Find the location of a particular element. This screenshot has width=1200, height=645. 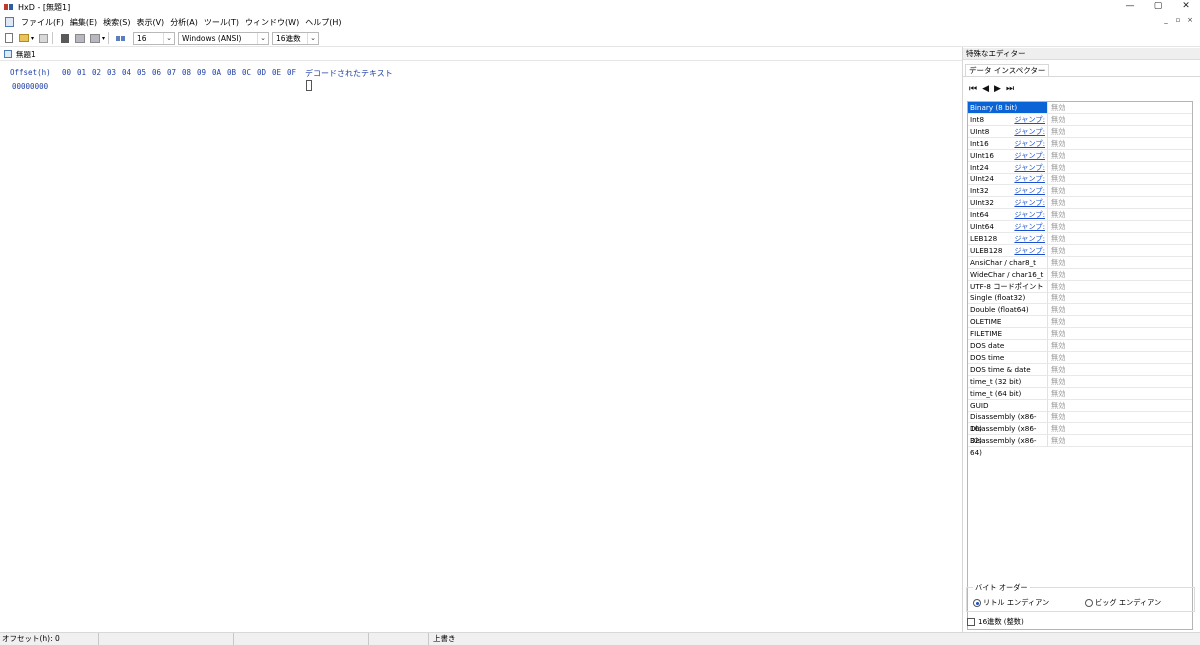

inspector-row: UInt24 ジャンプ: 無効 is located at coordinates (1080, 179).